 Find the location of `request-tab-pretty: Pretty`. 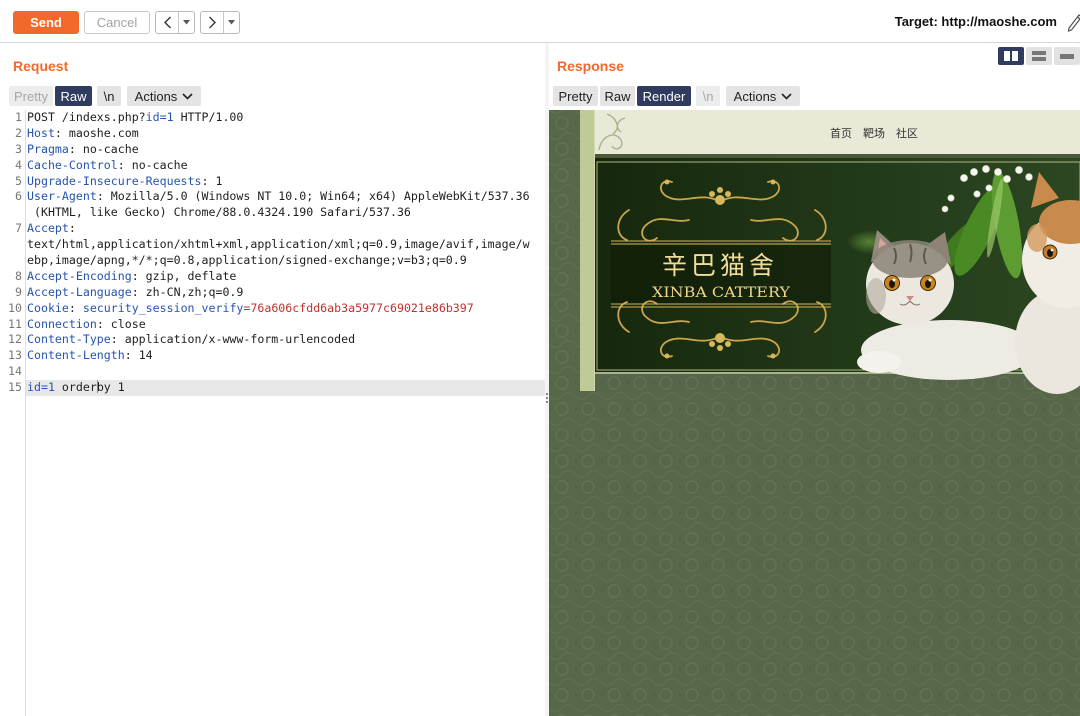

request-tab-pretty: Pretty is located at coordinates (31, 96).